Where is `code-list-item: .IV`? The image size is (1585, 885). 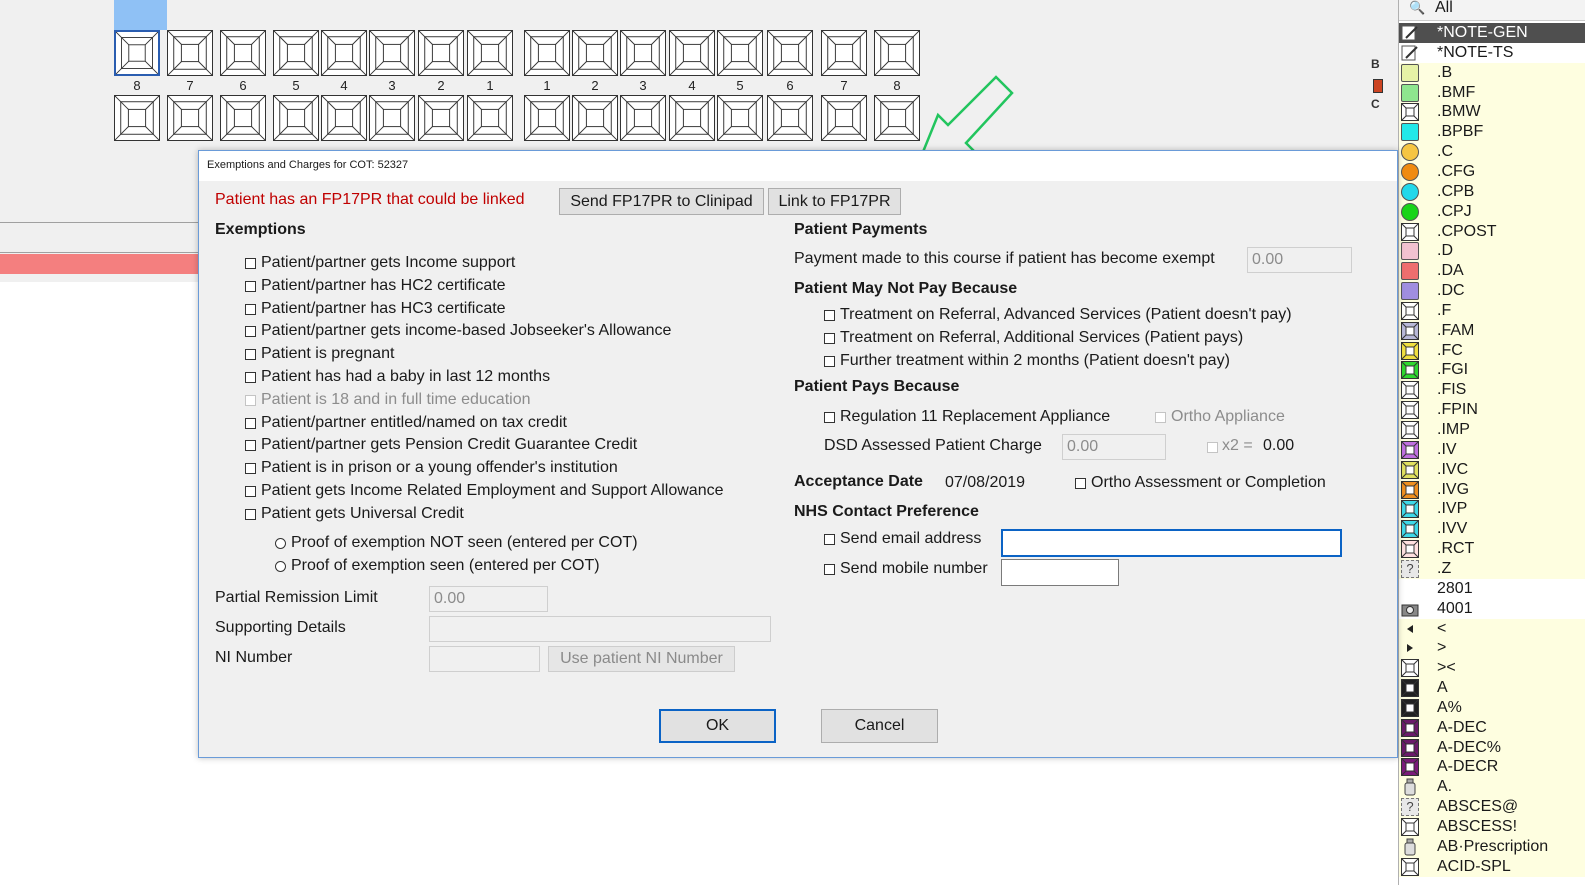 code-list-item: .IV is located at coordinates (1492, 449).